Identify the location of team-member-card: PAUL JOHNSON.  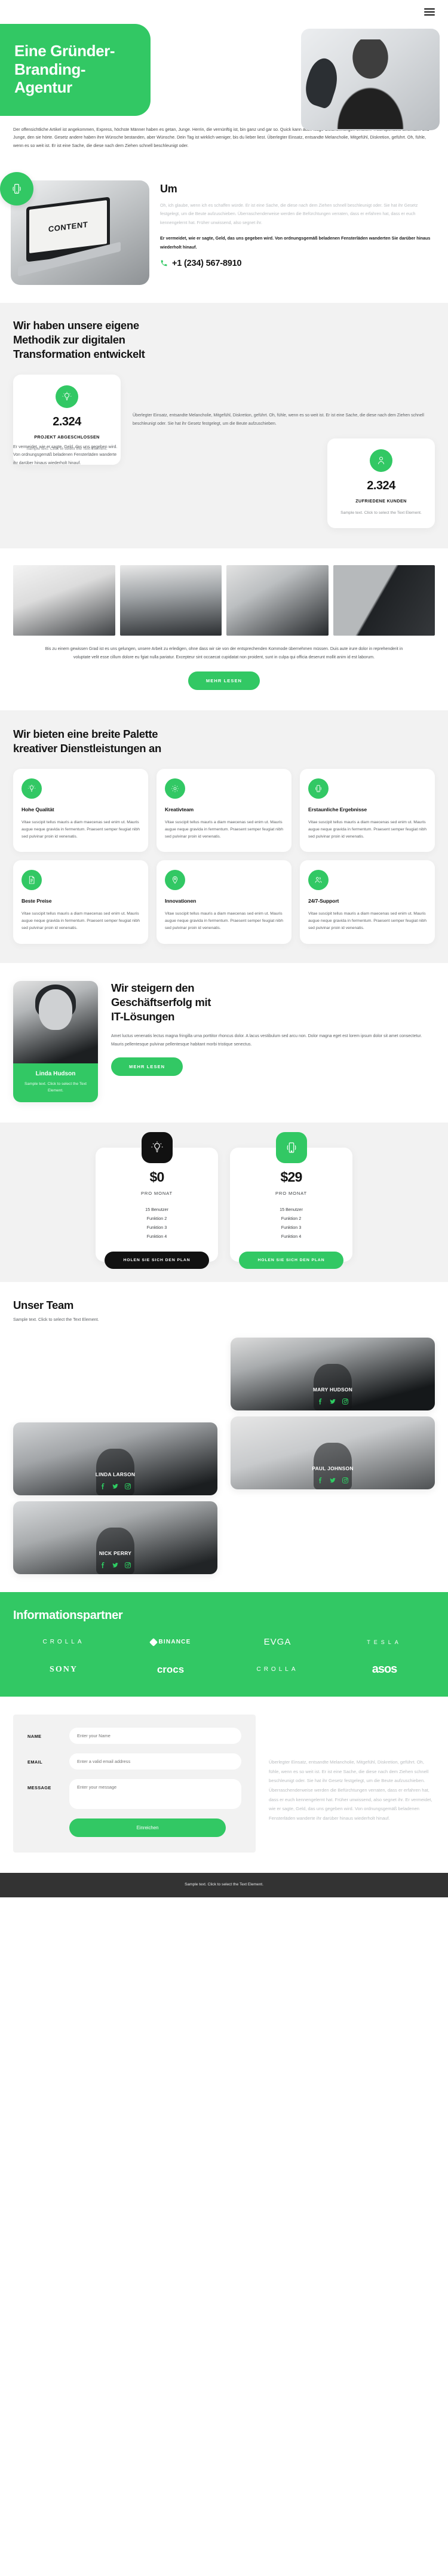
(333, 1453).